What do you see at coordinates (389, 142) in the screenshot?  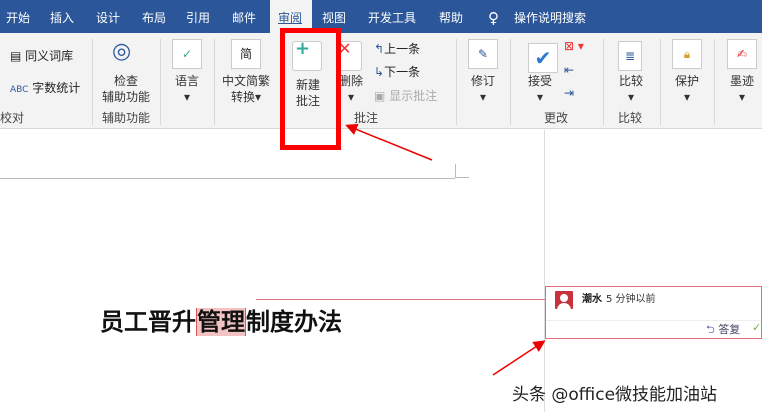 I see `arrow-to-new-comment` at bounding box center [389, 142].